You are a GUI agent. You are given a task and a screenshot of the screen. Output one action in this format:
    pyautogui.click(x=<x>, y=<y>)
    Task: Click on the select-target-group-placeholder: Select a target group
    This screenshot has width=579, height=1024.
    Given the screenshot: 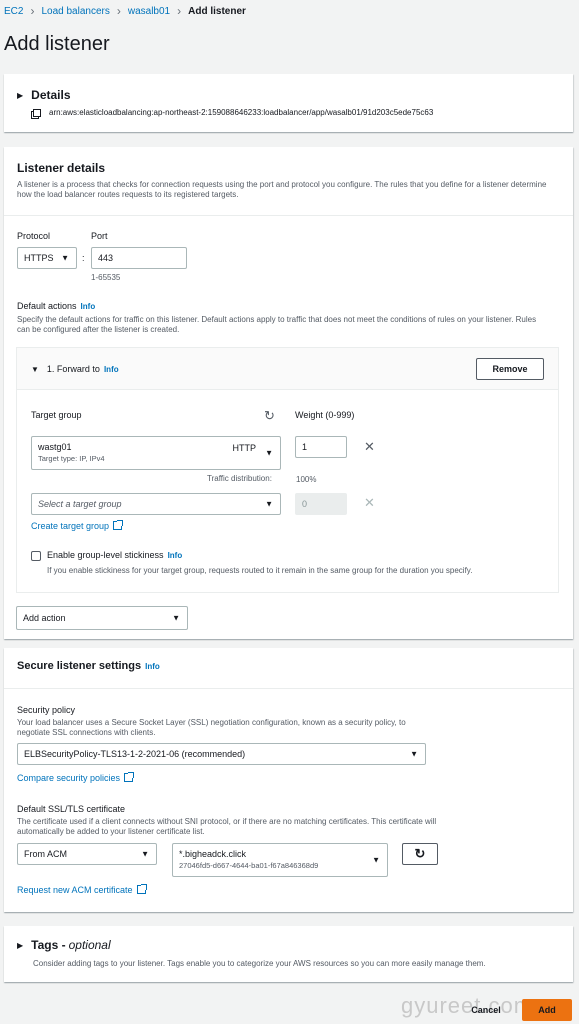 What is the action you would take?
    pyautogui.click(x=80, y=504)
    